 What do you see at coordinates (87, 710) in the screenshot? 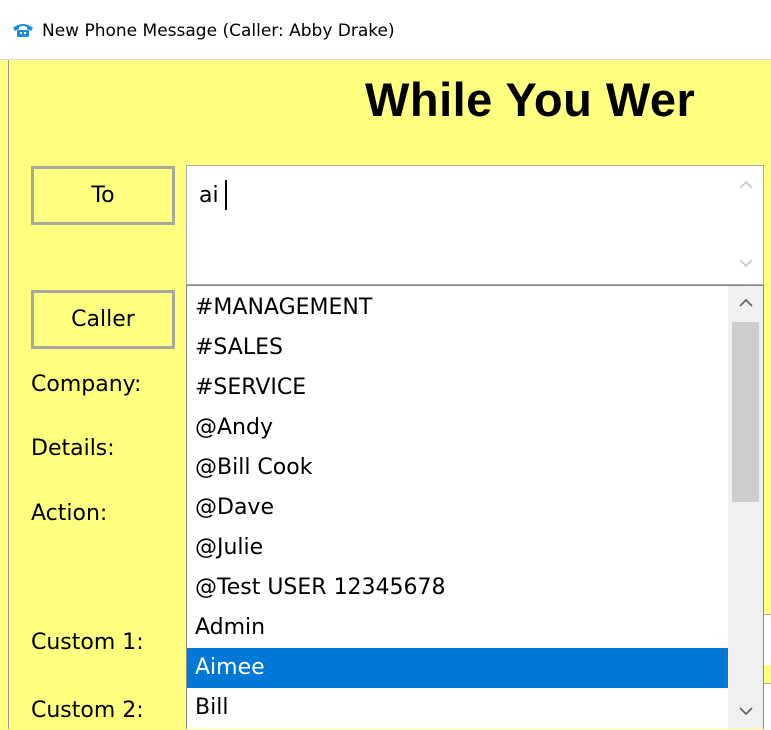
I see `custom2-label: Custom 2:` at bounding box center [87, 710].